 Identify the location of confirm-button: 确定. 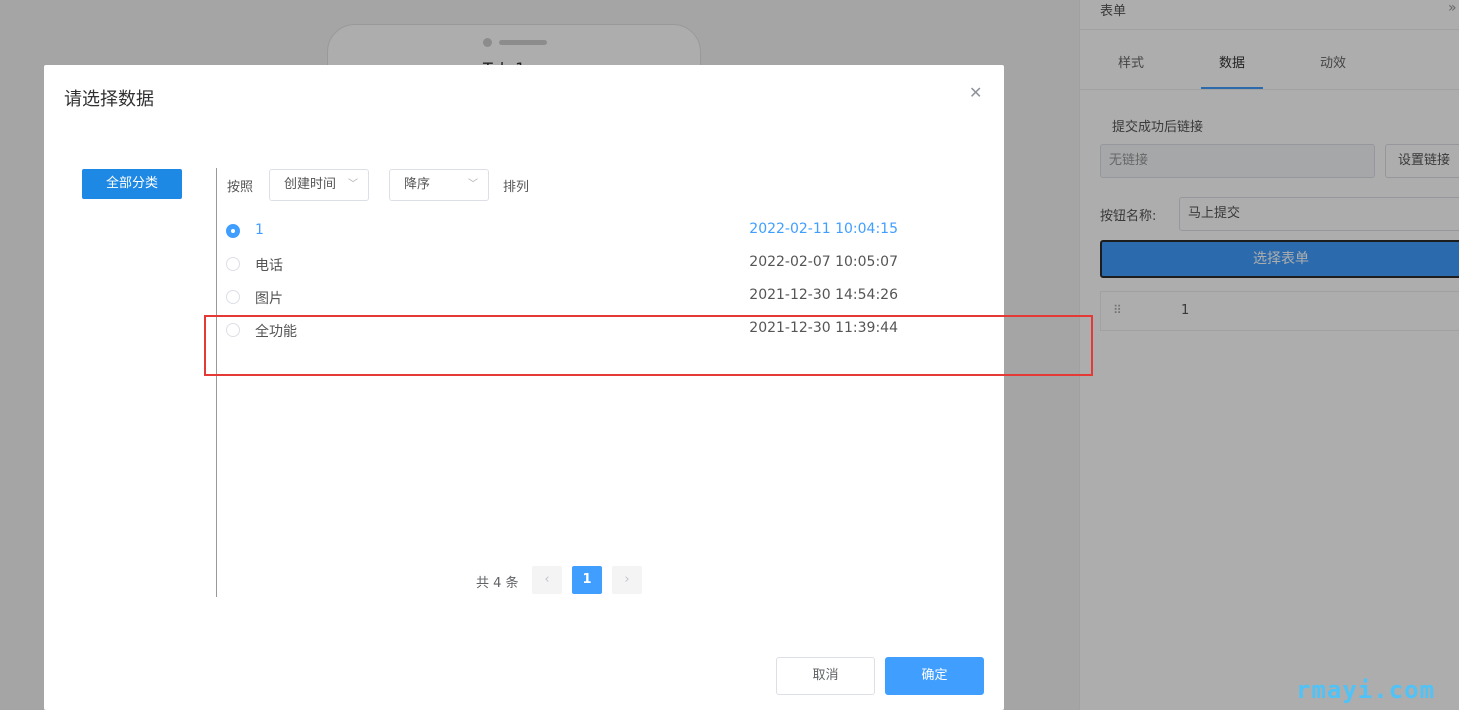
(934, 676).